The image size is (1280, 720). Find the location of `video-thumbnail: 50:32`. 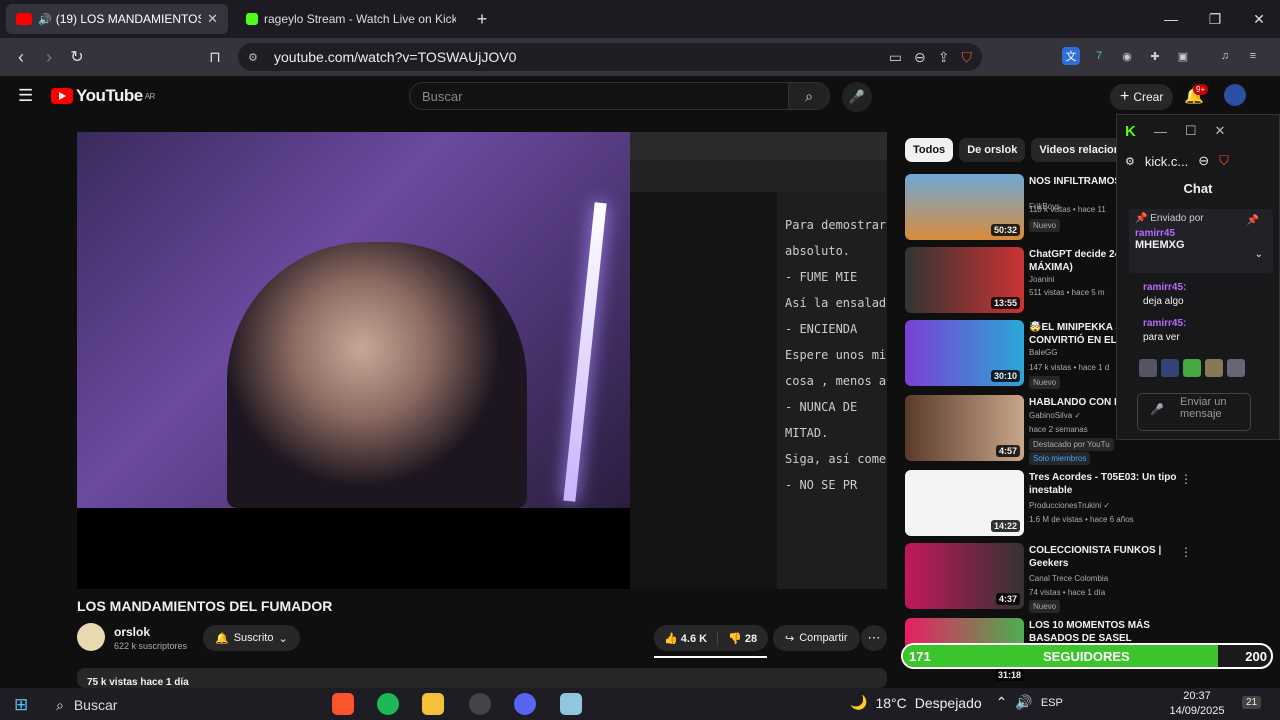

video-thumbnail: 50:32 is located at coordinates (964, 207).